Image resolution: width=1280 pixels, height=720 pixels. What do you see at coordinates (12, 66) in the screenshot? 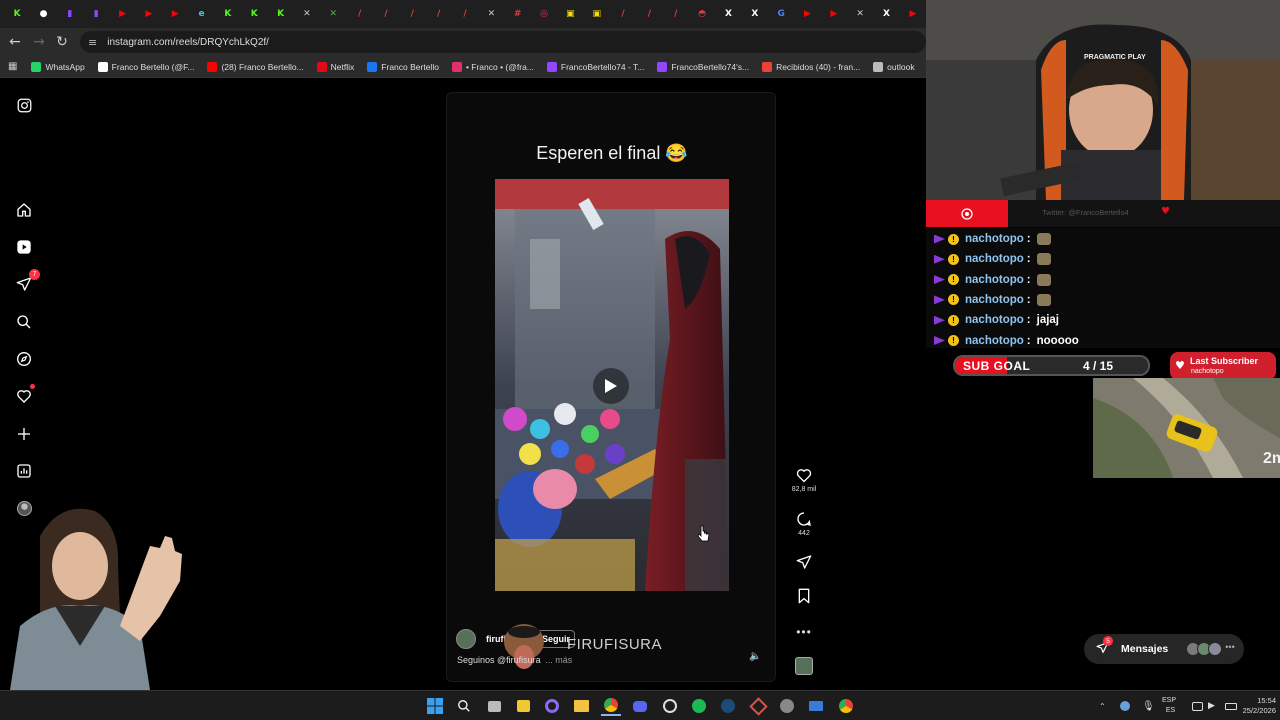
I see `apps-grid-icon: ▦` at bounding box center [12, 66].